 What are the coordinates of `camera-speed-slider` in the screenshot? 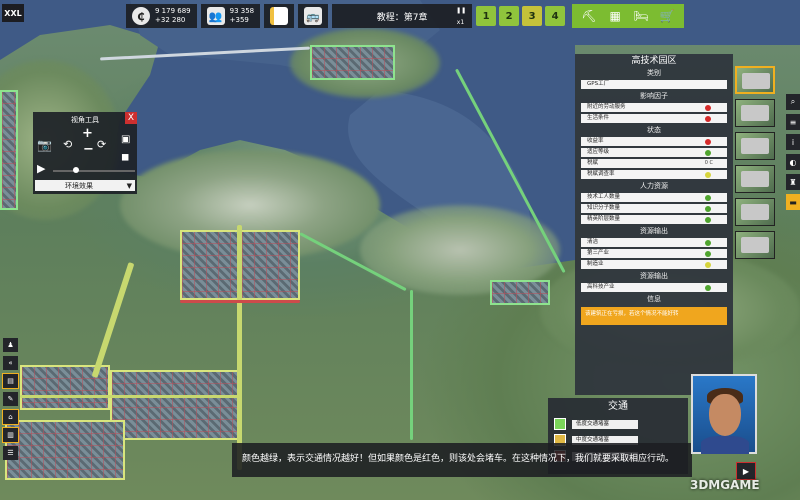 It's located at (94, 170).